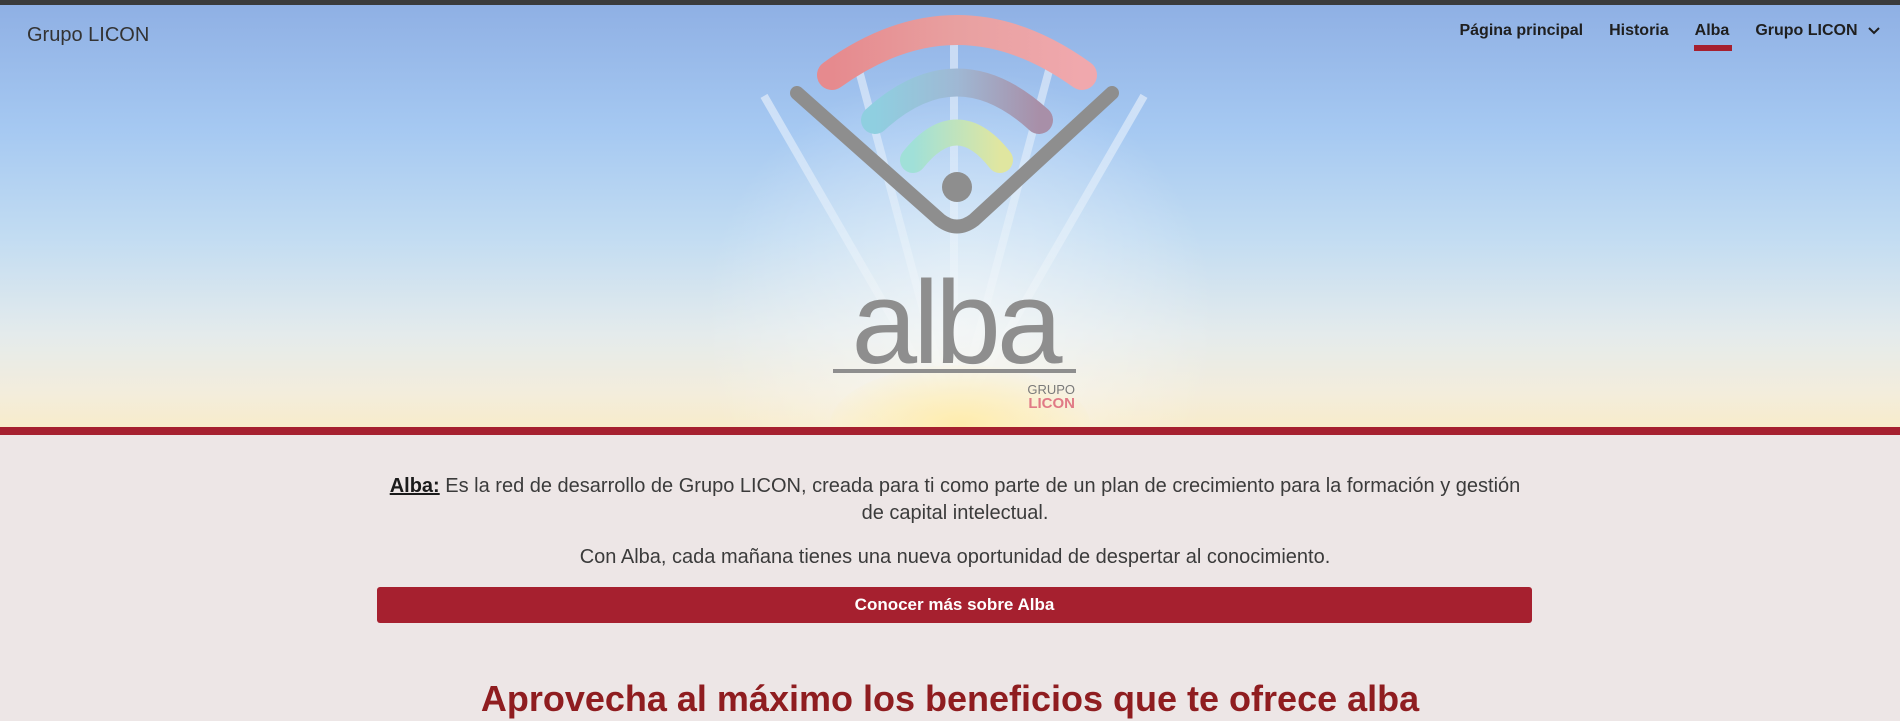 This screenshot has height=721, width=1900. I want to click on nav-item-pagina-principal: Página principal, so click(1521, 38).